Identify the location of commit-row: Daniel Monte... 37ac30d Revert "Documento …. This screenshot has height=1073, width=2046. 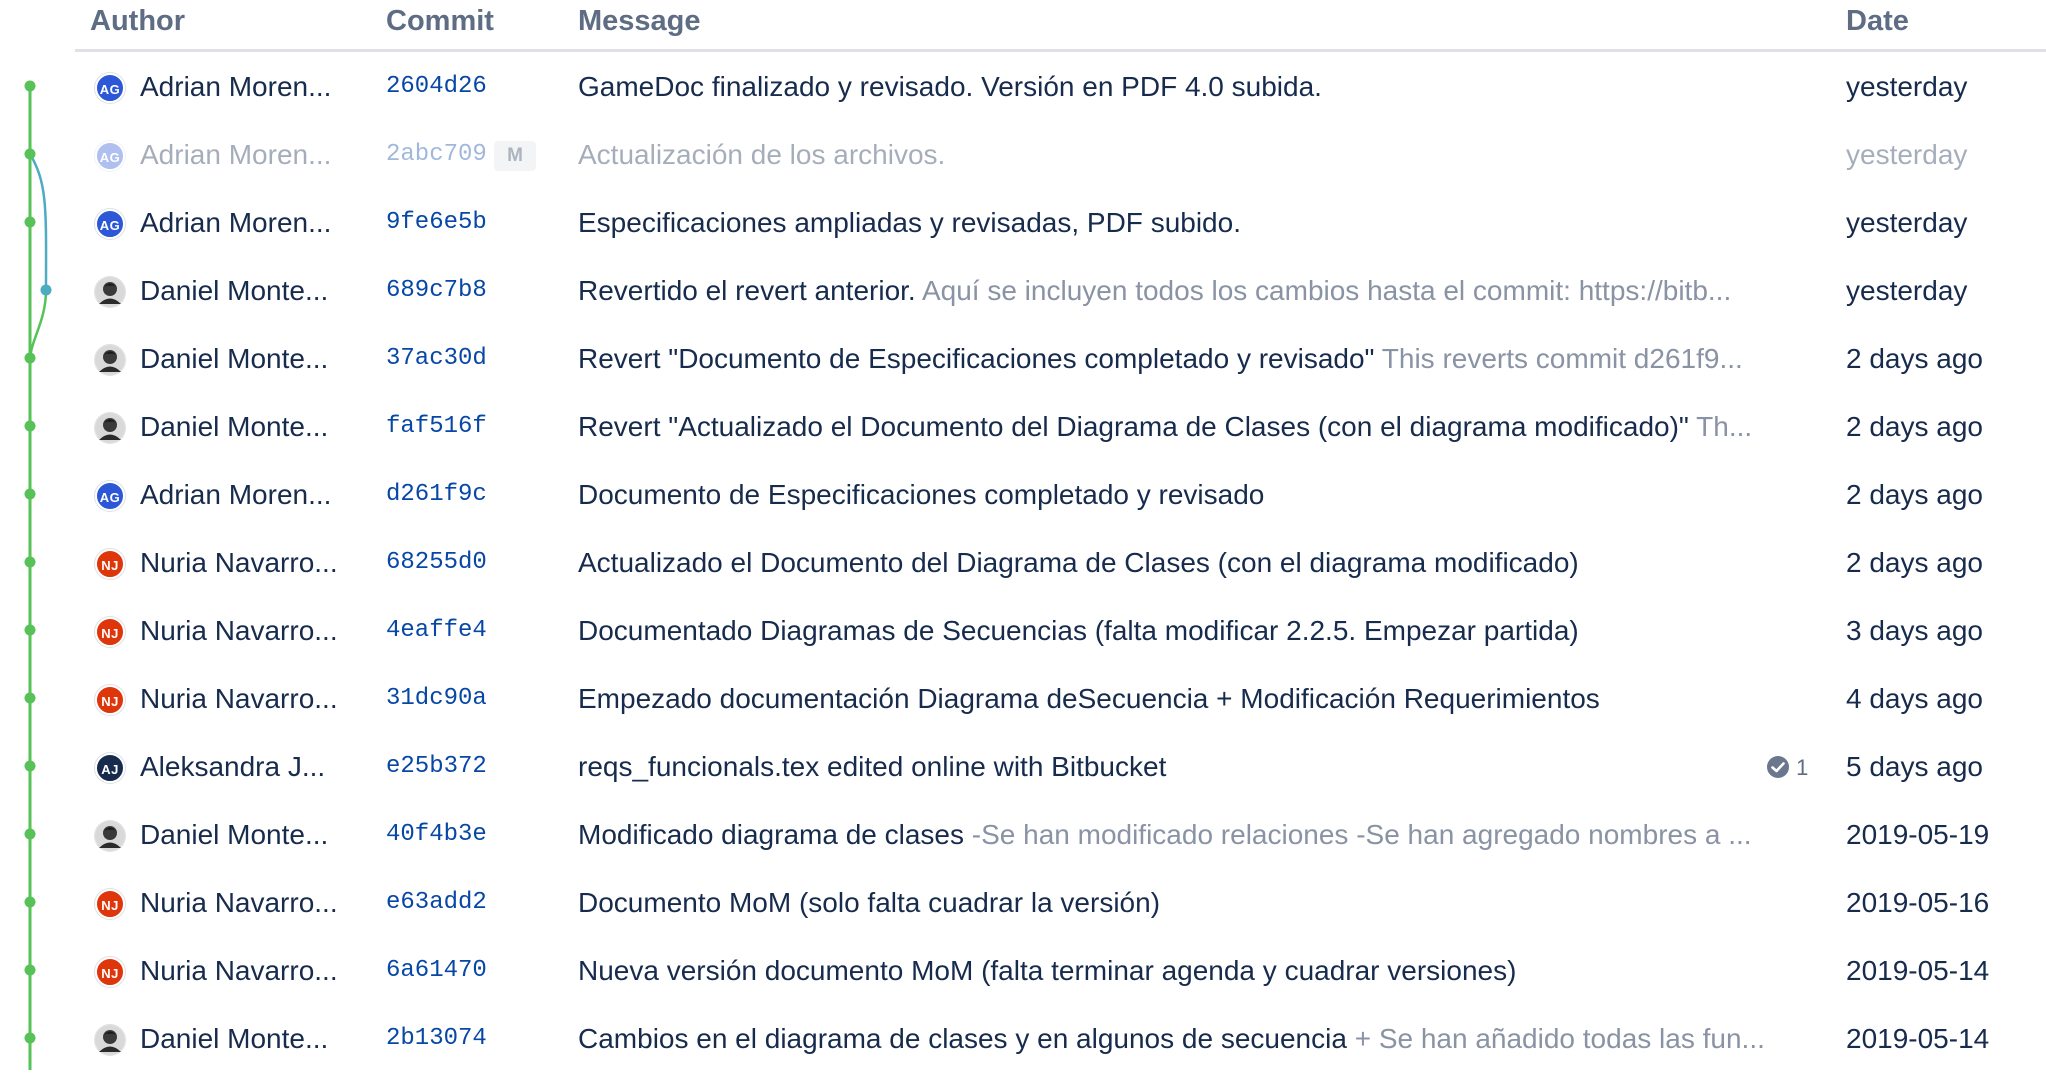
(1023, 359).